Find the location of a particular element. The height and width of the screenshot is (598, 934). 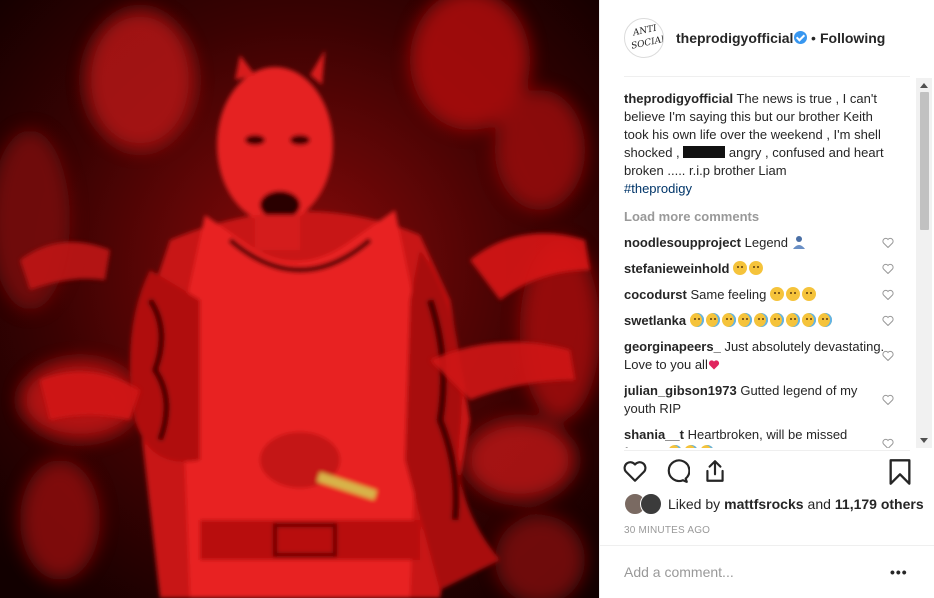

comment-item: swetlanka is located at coordinates (759, 321).